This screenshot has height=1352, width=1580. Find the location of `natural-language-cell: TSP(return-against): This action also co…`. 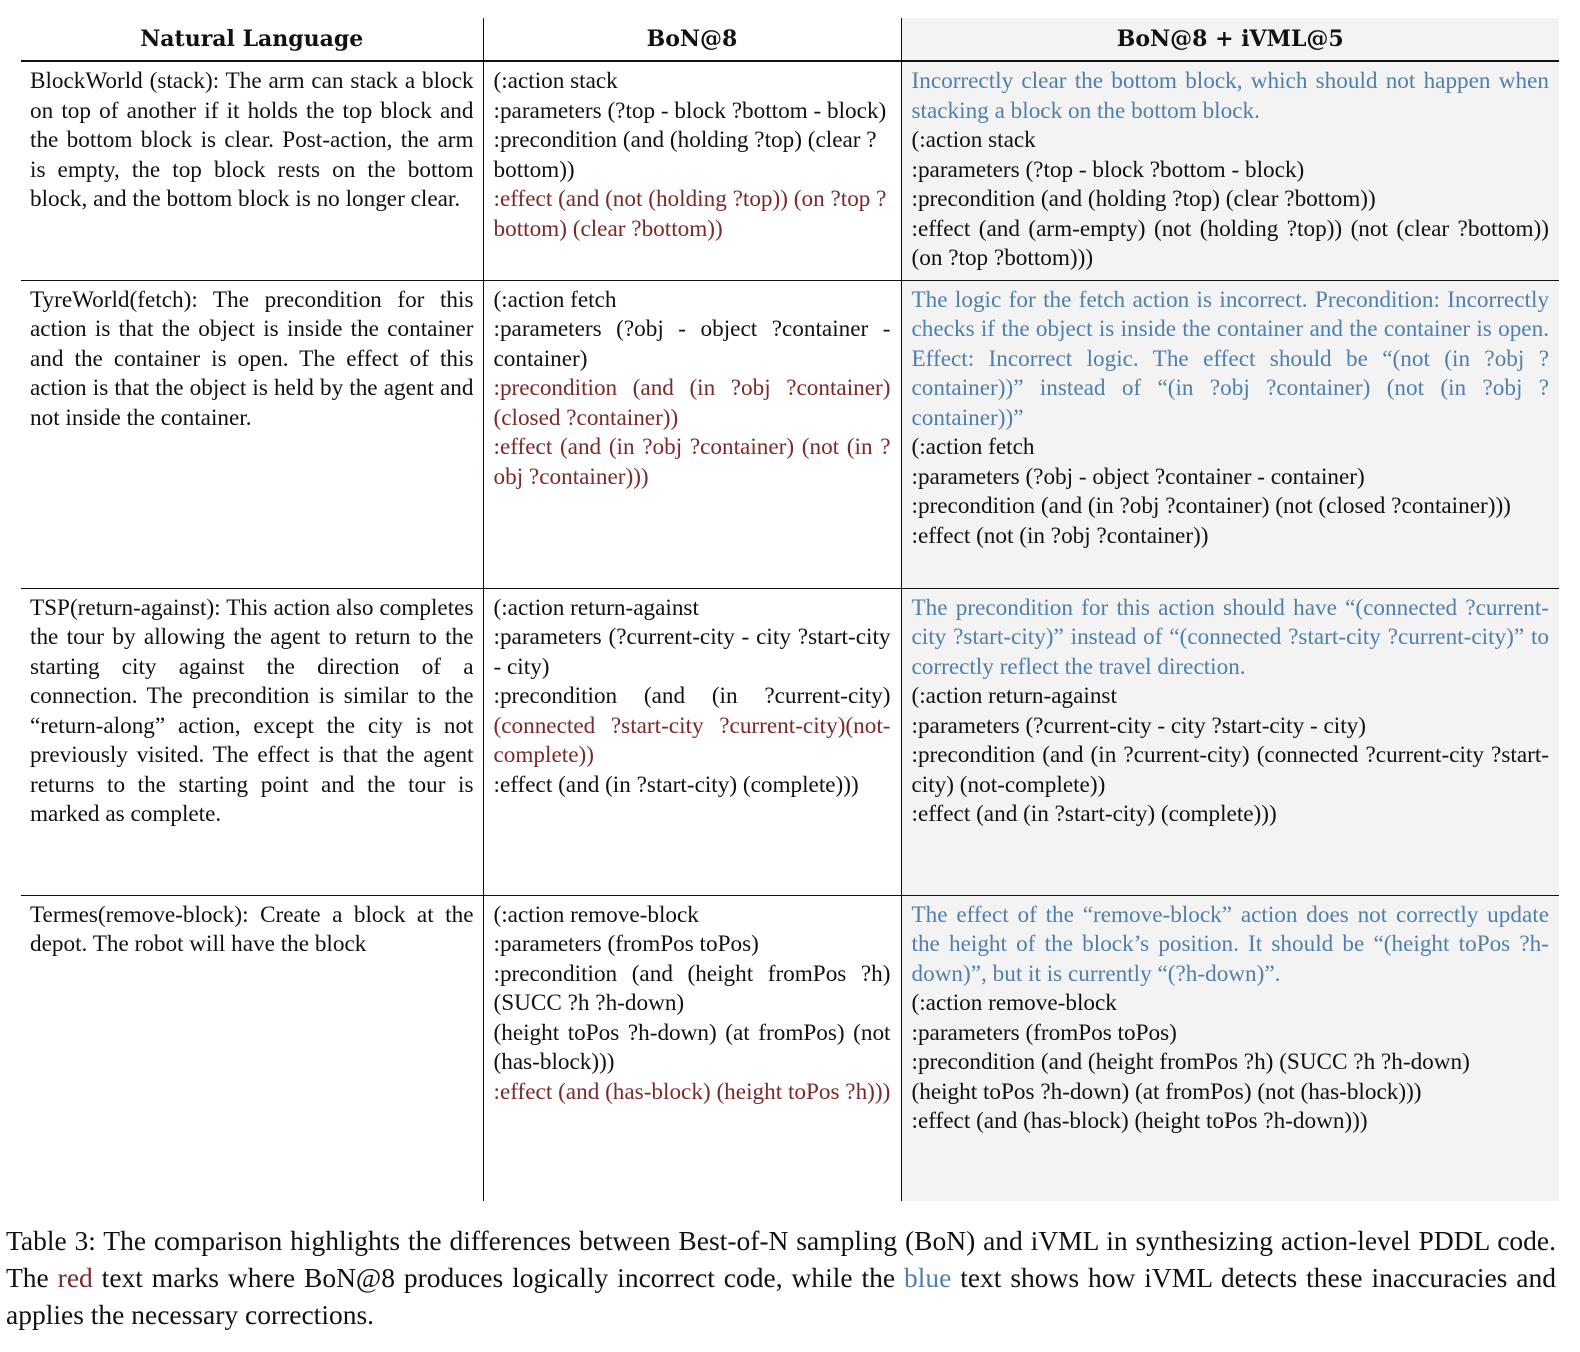

natural-language-cell: TSP(return-against): This action also co… is located at coordinates (252, 742).